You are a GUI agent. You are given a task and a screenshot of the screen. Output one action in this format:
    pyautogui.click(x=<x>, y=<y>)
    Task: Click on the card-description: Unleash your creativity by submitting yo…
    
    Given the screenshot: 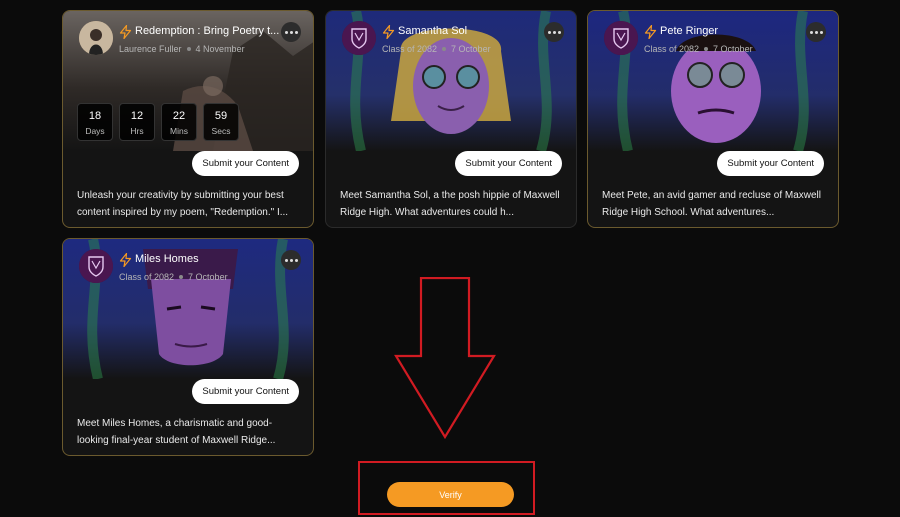 What is the action you would take?
    pyautogui.click(x=183, y=204)
    